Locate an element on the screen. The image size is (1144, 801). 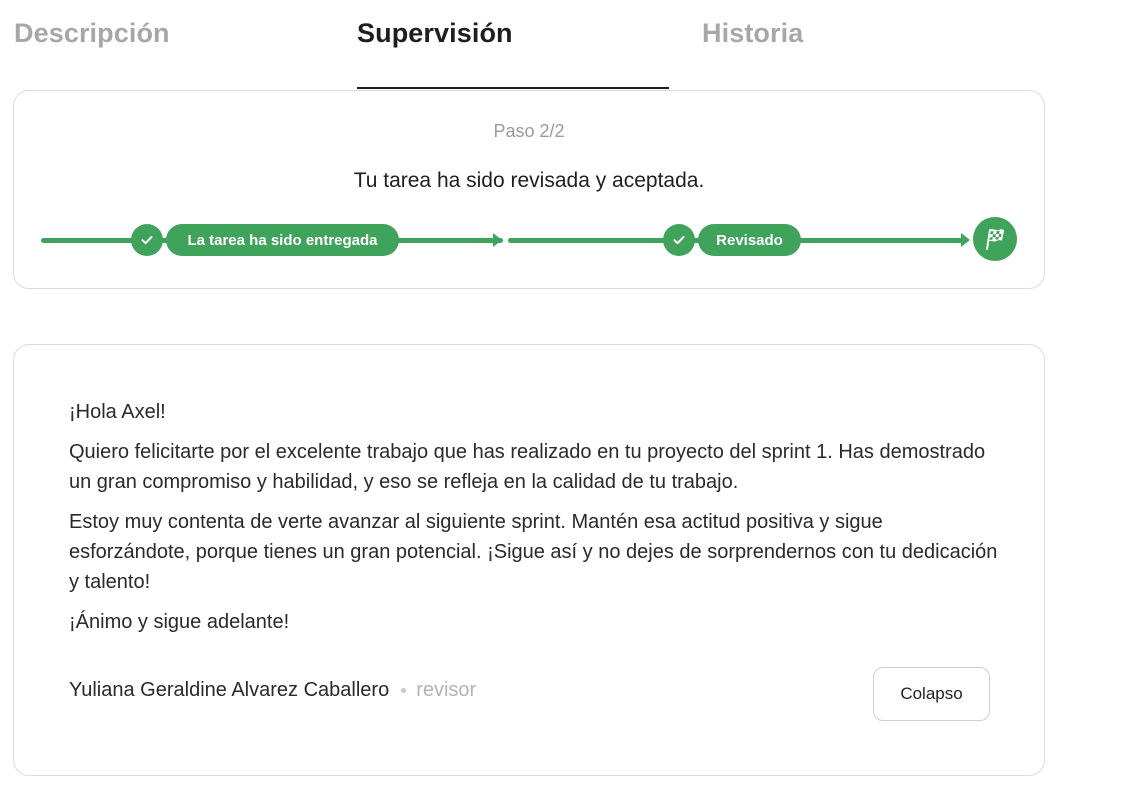
tab-supervision: Supervisión is located at coordinates (435, 33).